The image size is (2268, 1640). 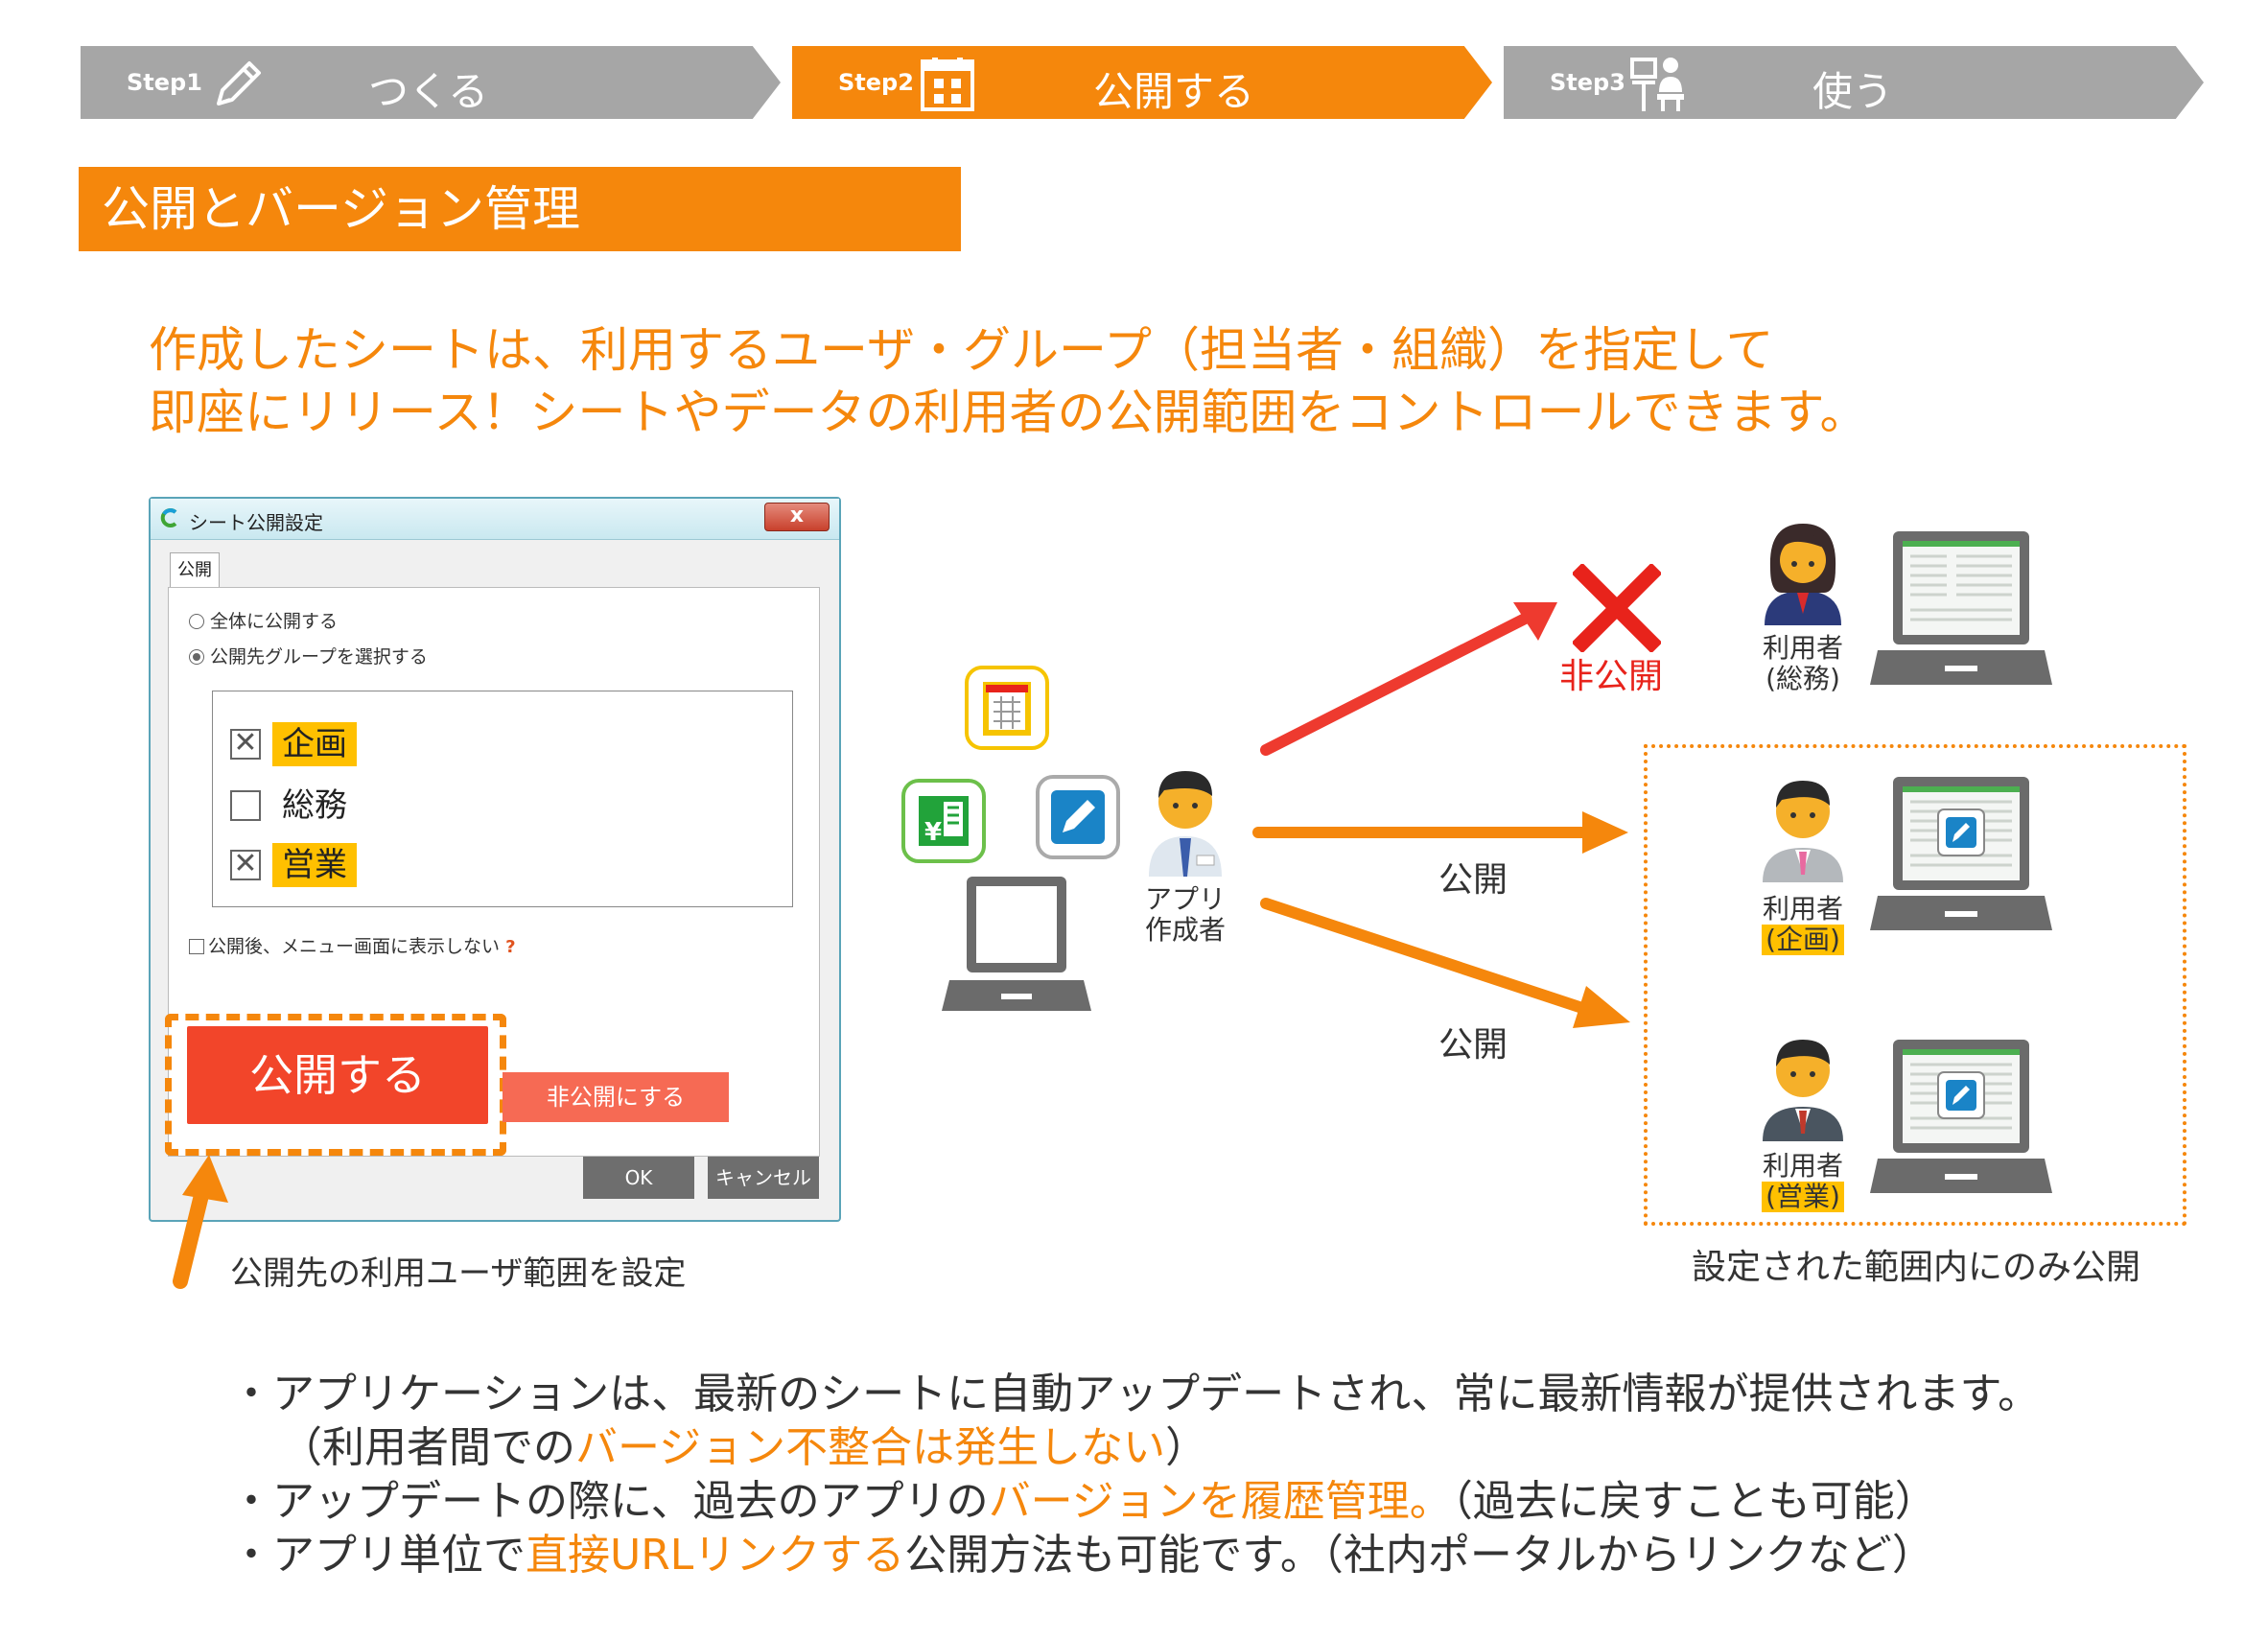 What do you see at coordinates (378, 1555) in the screenshot?
I see `bullet-text: ・アプリ単位で` at bounding box center [378, 1555].